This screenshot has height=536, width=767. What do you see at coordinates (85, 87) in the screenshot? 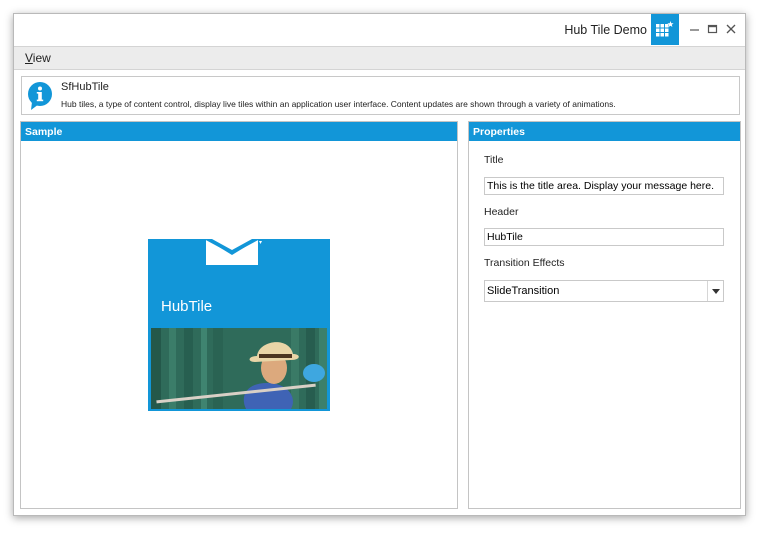
I see `info-title: SfHubTile` at bounding box center [85, 87].